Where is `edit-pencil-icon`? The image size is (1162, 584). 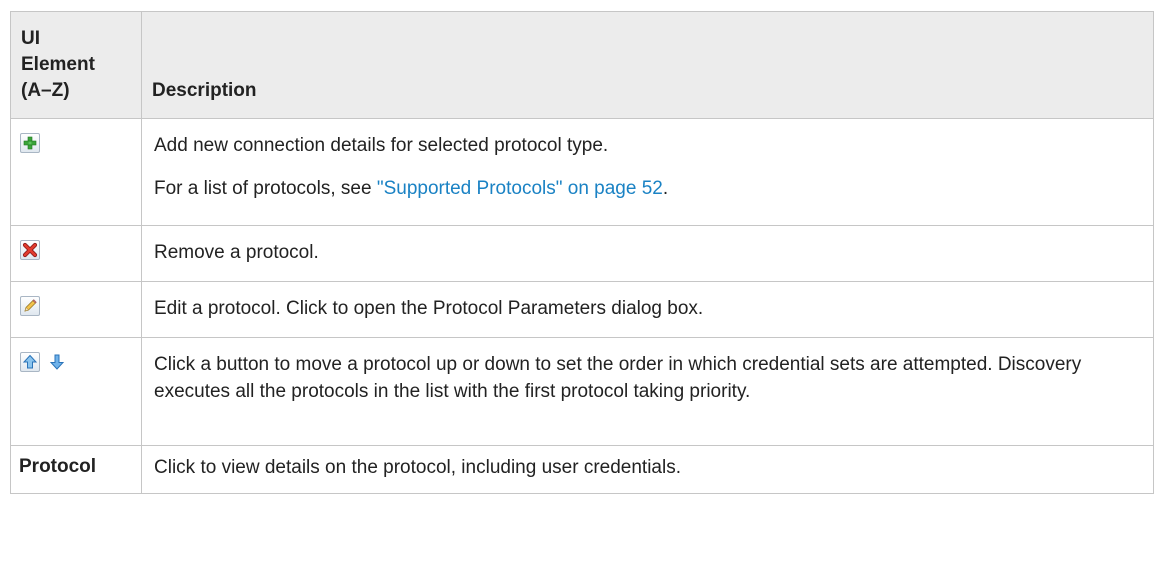 edit-pencil-icon is located at coordinates (30, 306).